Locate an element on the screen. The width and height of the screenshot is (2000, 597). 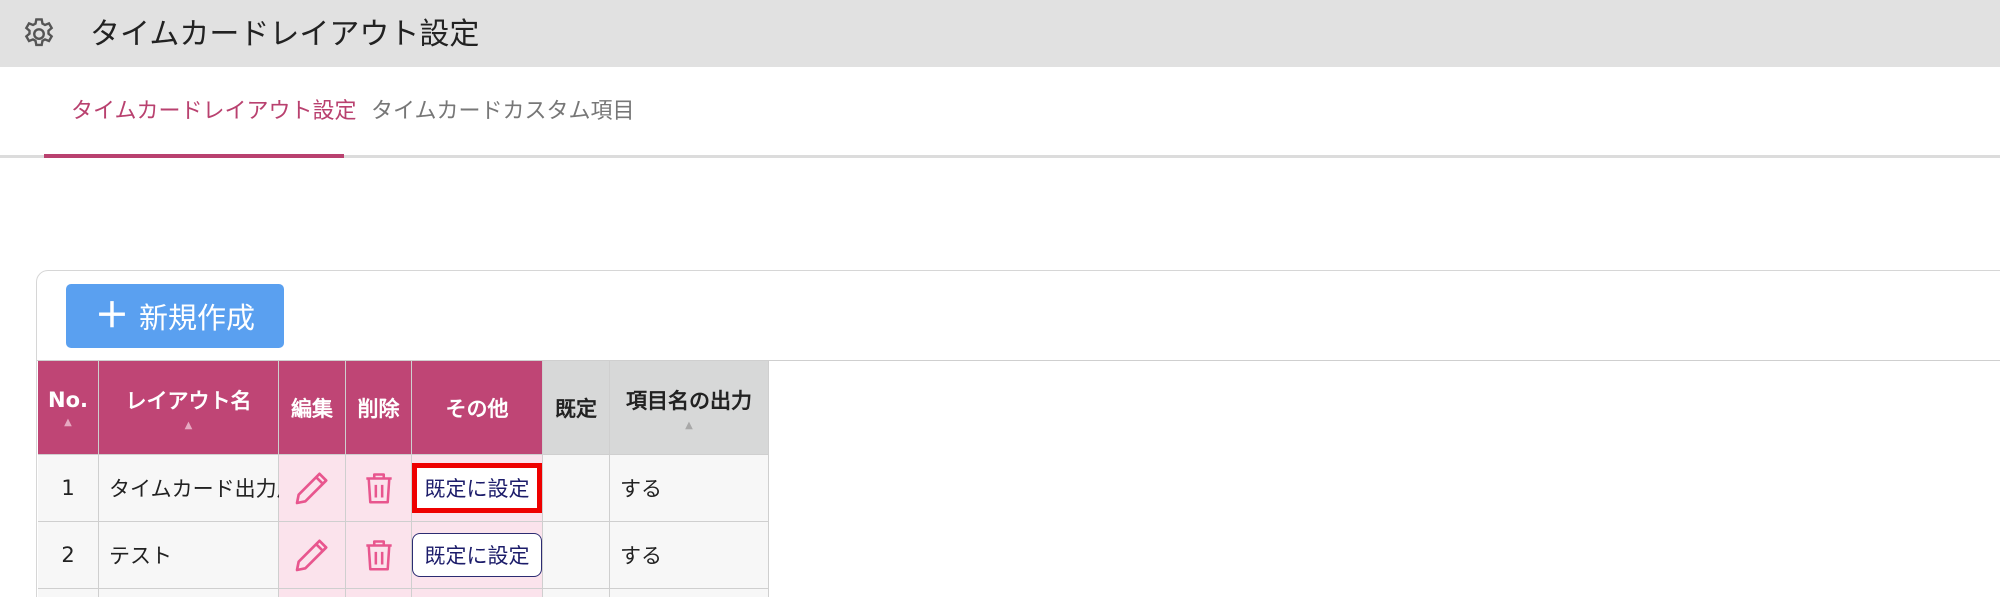
new-create-button: ＋ 新規作成 is located at coordinates (175, 316).